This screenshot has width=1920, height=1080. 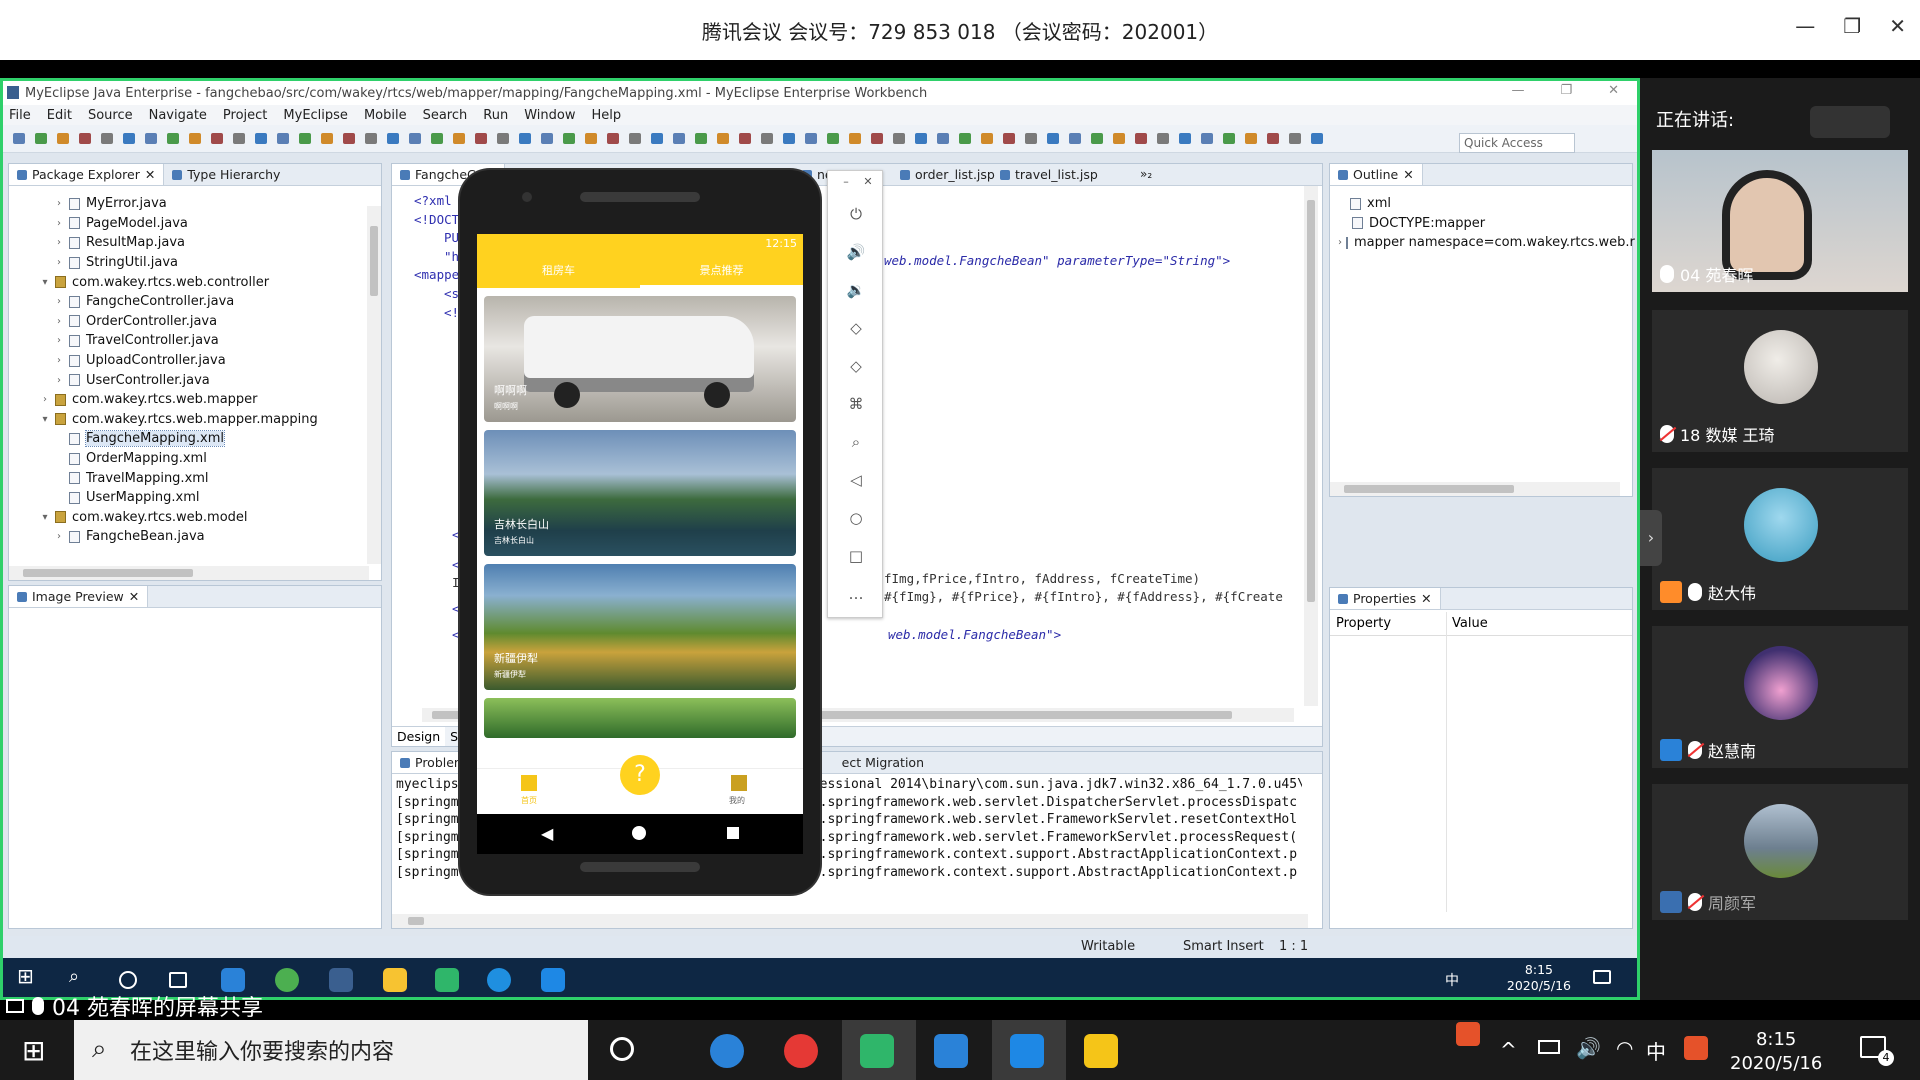 I want to click on collapse-panel-icon: ›, so click(x=1651, y=538).